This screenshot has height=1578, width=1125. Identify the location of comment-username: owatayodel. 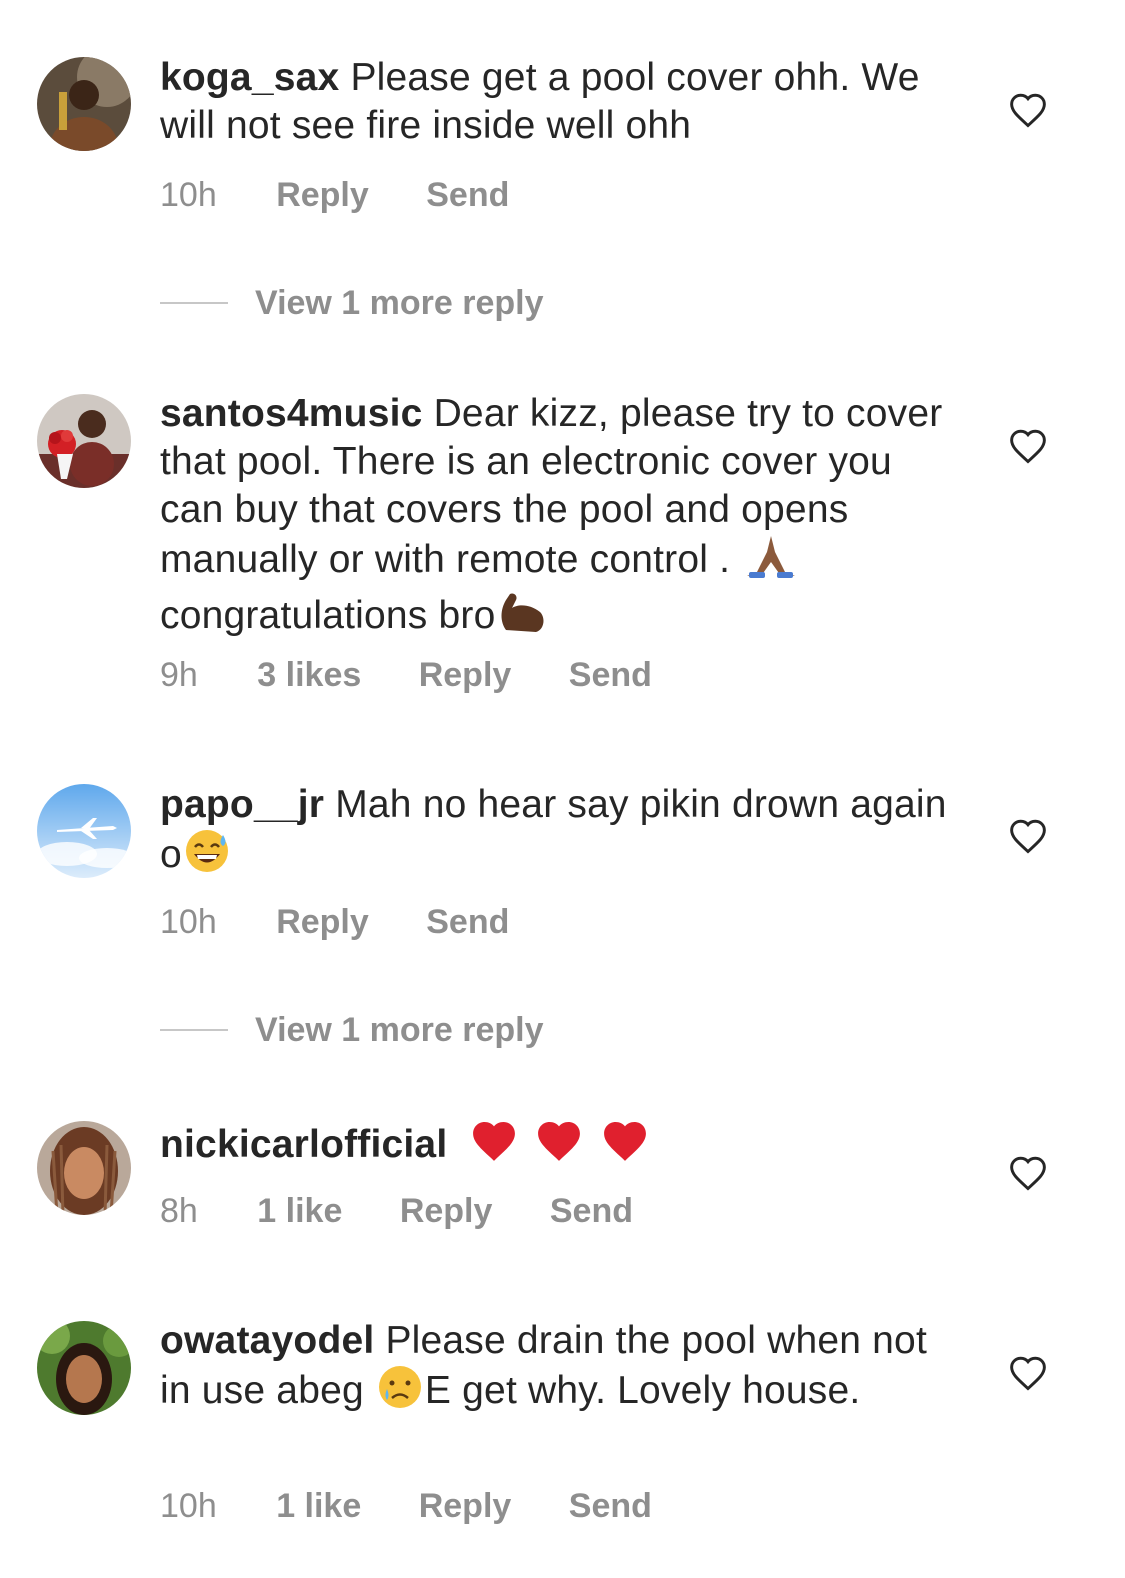
(267, 1340).